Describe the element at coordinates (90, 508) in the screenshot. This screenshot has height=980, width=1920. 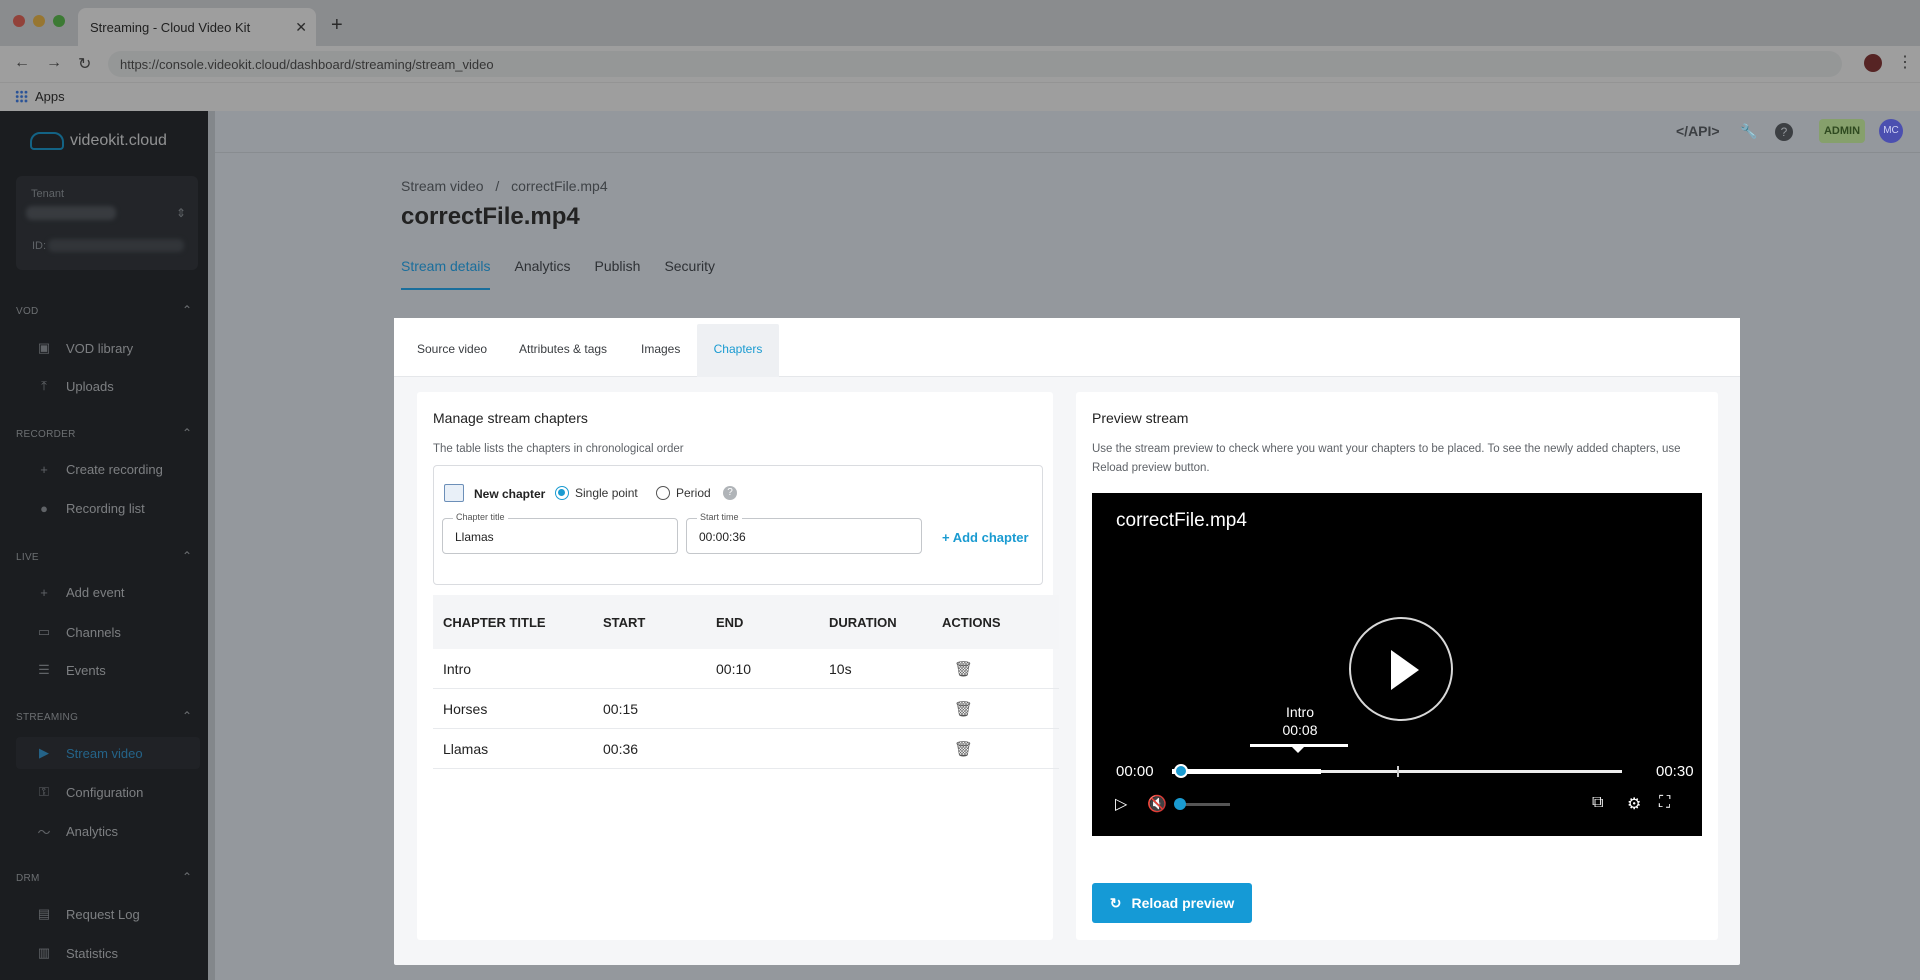
I see `sidebar-item-recording-list: ● Recording list` at that location.